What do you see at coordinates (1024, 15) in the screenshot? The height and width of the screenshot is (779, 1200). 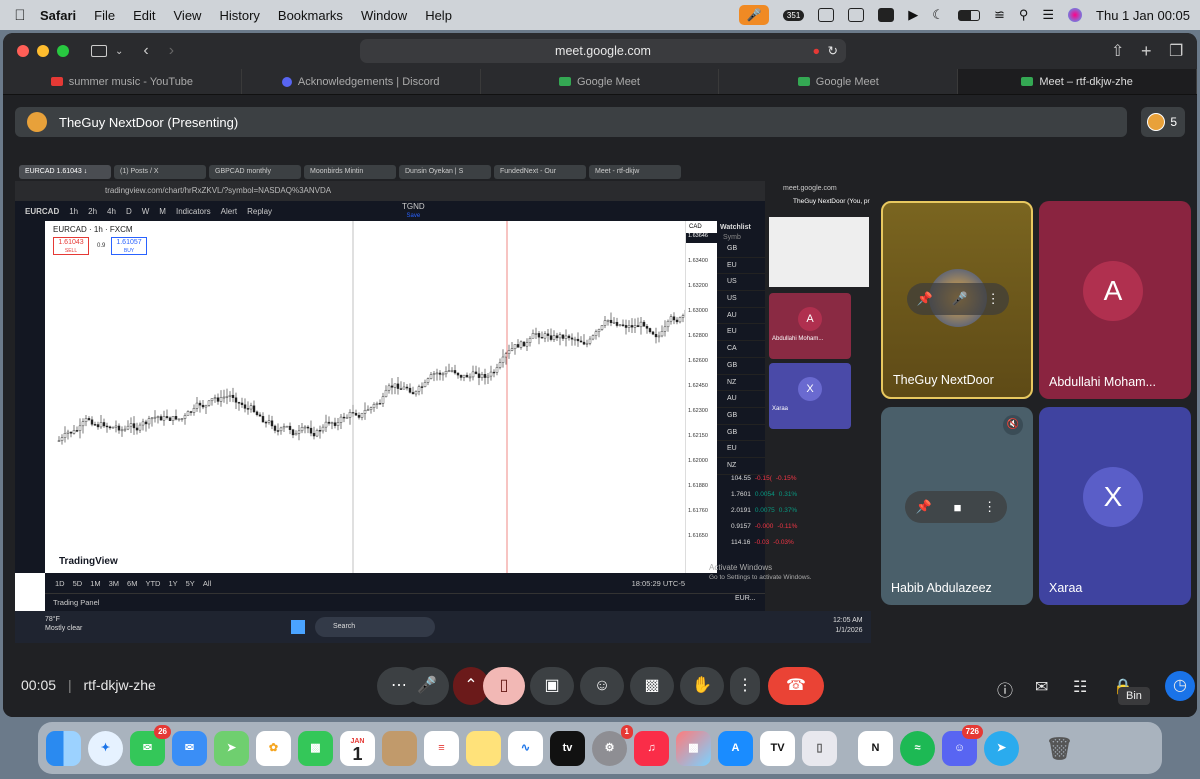 I see `search-icon: ⚲` at bounding box center [1024, 15].